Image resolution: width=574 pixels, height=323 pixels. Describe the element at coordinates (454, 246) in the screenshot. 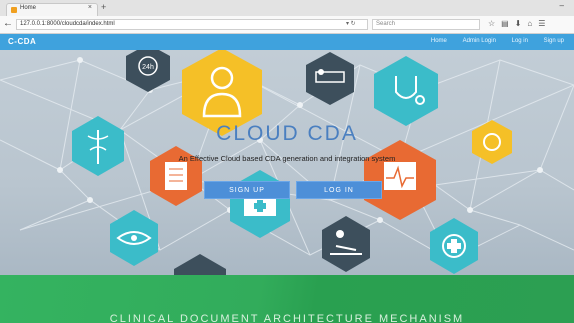

I see `medical-cross-icon` at that location.